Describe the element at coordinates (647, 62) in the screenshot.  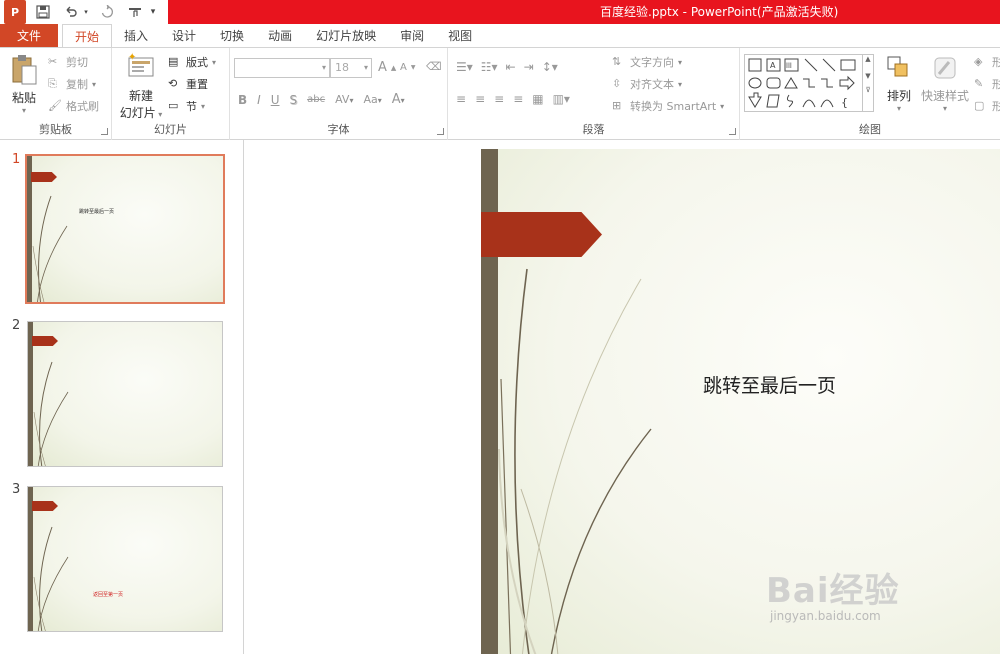
I see `text-direction-button: ⇅ 文字方向 ▾` at that location.